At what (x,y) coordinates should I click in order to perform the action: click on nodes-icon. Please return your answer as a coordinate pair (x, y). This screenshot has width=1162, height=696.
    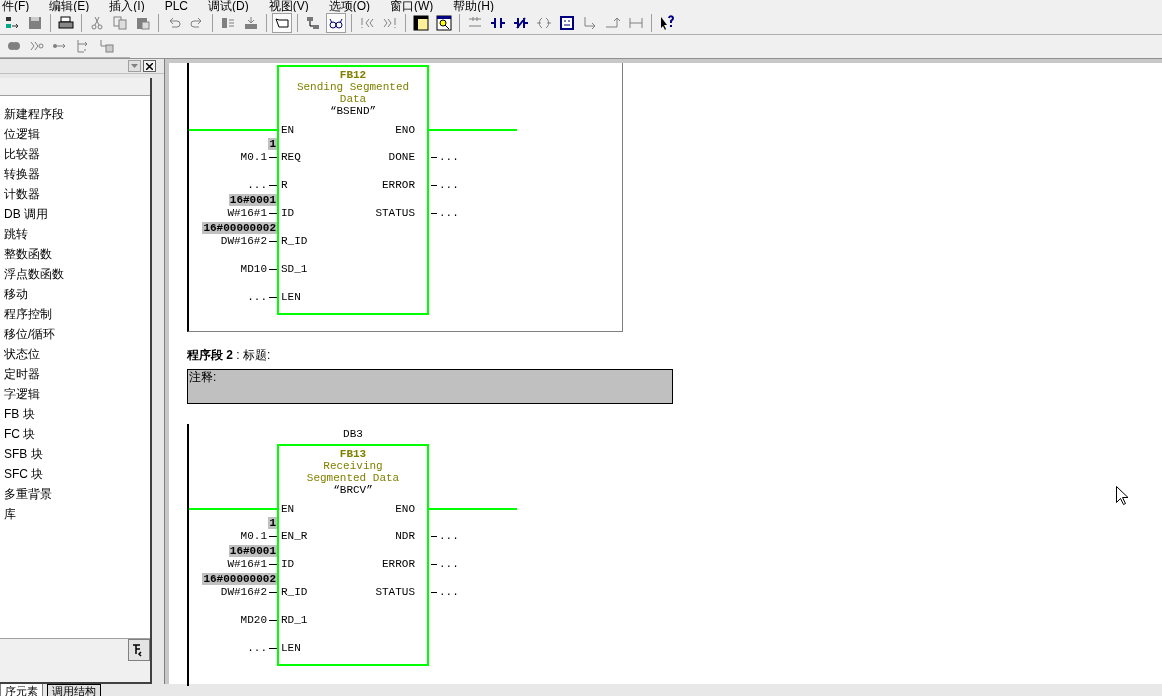
    Looking at the image, I should click on (313, 23).